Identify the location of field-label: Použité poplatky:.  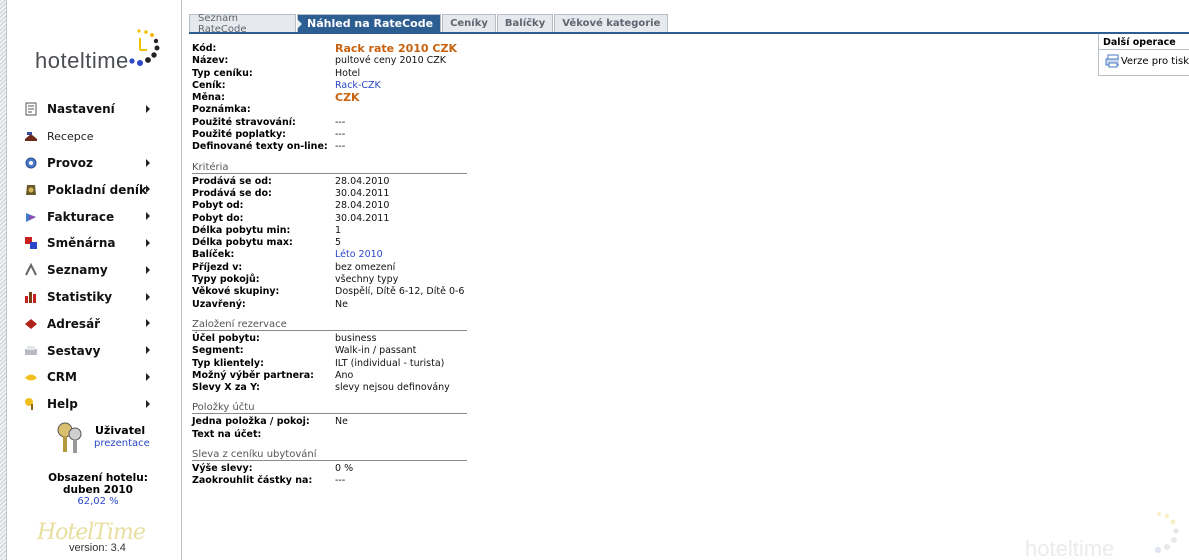
(239, 135).